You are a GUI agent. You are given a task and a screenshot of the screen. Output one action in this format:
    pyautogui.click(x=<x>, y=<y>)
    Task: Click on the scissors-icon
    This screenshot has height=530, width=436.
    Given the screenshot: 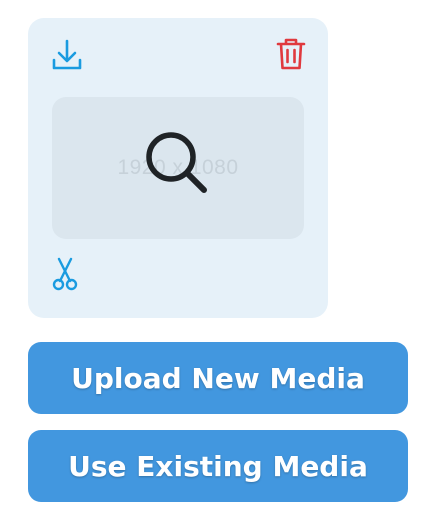 What is the action you would take?
    pyautogui.click(x=65, y=274)
    